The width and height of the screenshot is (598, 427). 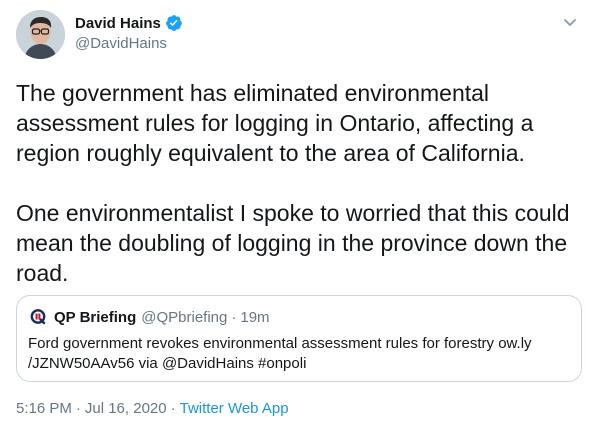 I want to click on tweet-meta: 5:16 PM · Jul 16, 2020 · Twitter Web App, so click(x=152, y=408).